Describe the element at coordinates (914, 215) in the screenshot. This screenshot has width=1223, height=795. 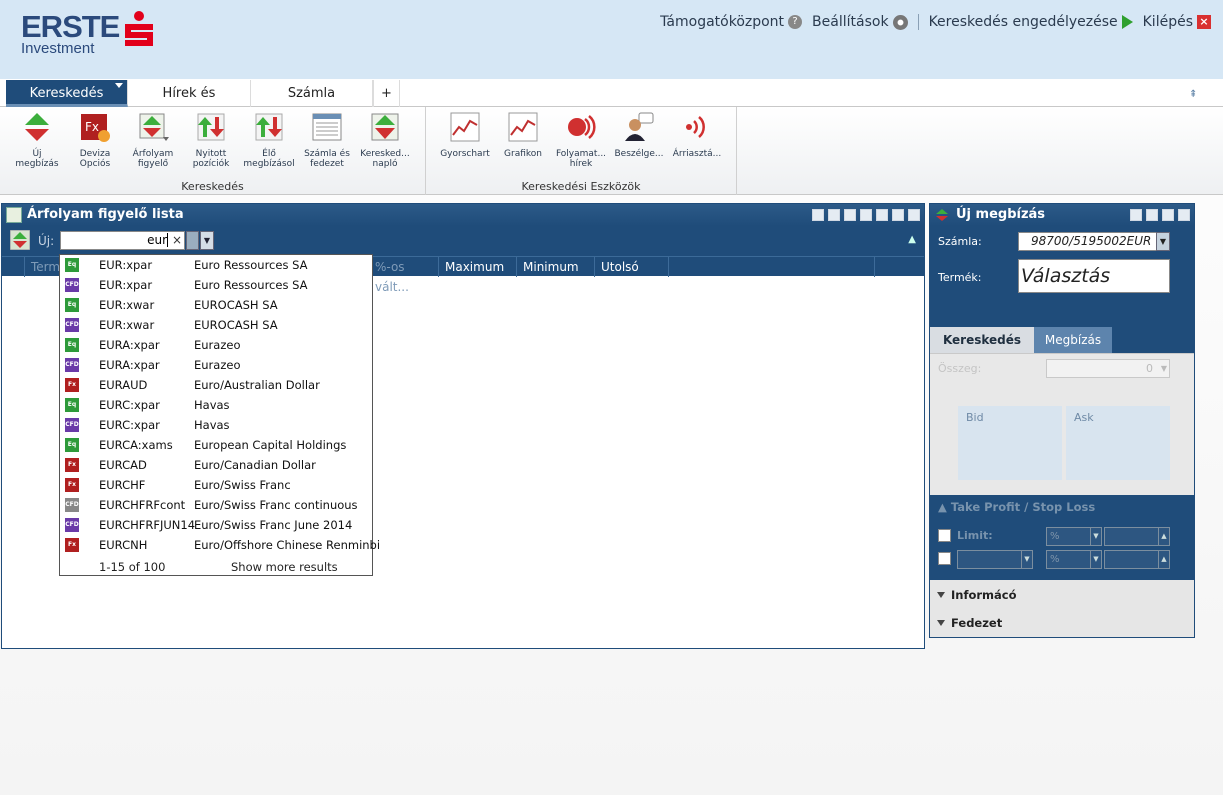
I see `window-close-icon` at that location.